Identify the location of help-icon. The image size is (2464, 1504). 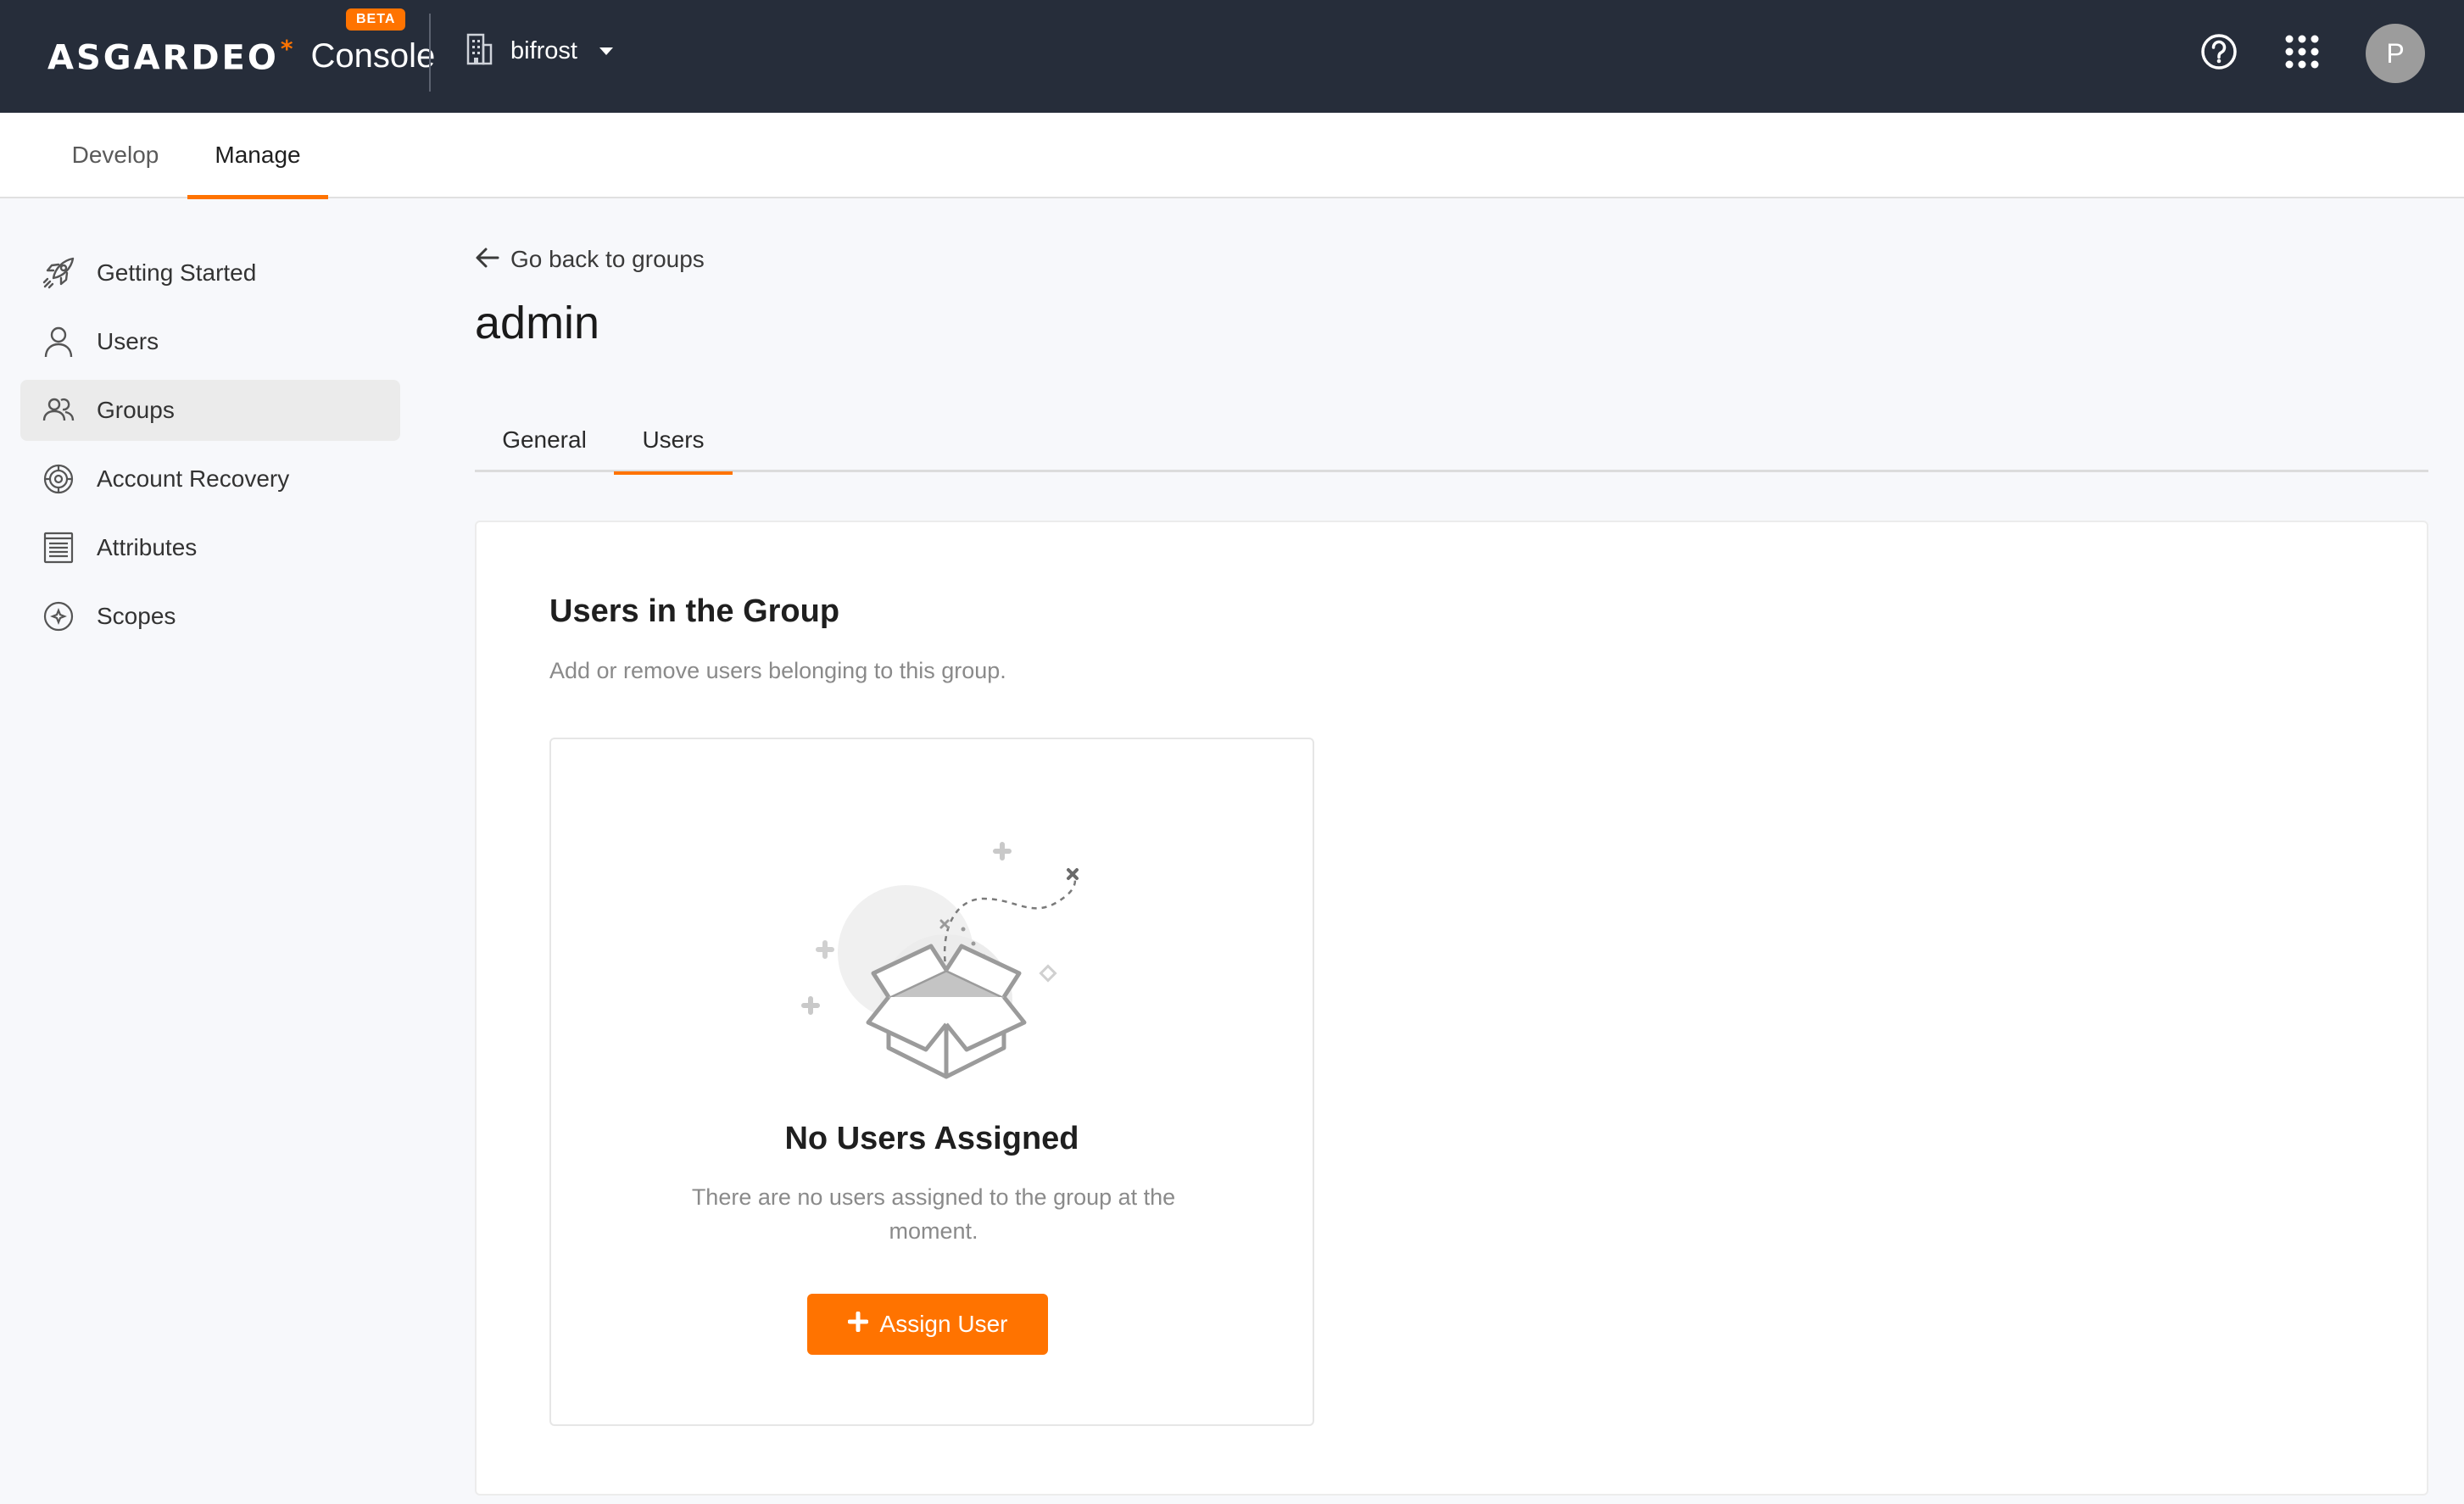
(2218, 53).